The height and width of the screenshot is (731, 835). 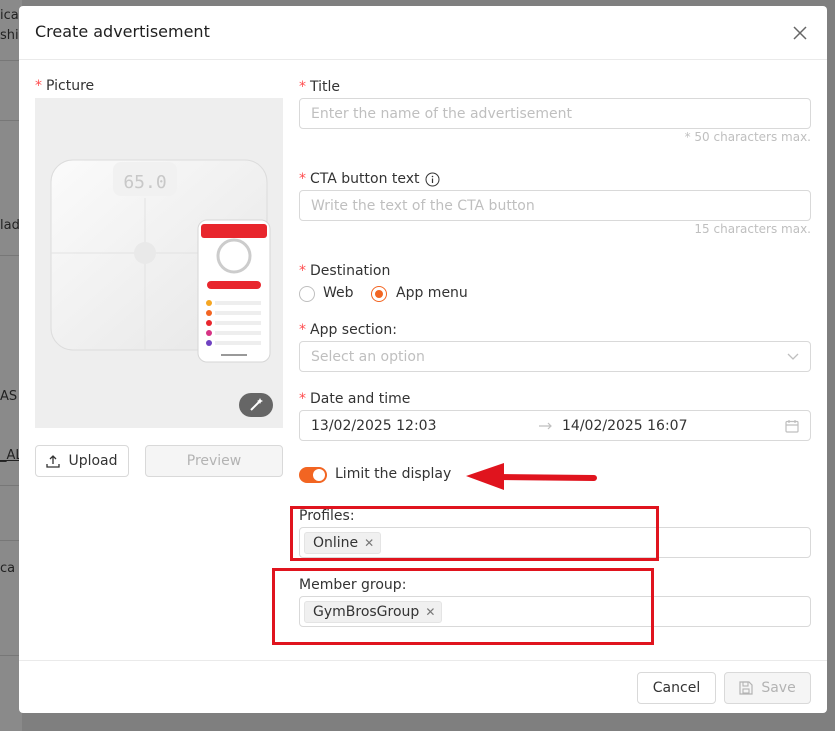 What do you see at coordinates (463, 606) in the screenshot?
I see `annotation-highlight-member-group` at bounding box center [463, 606].